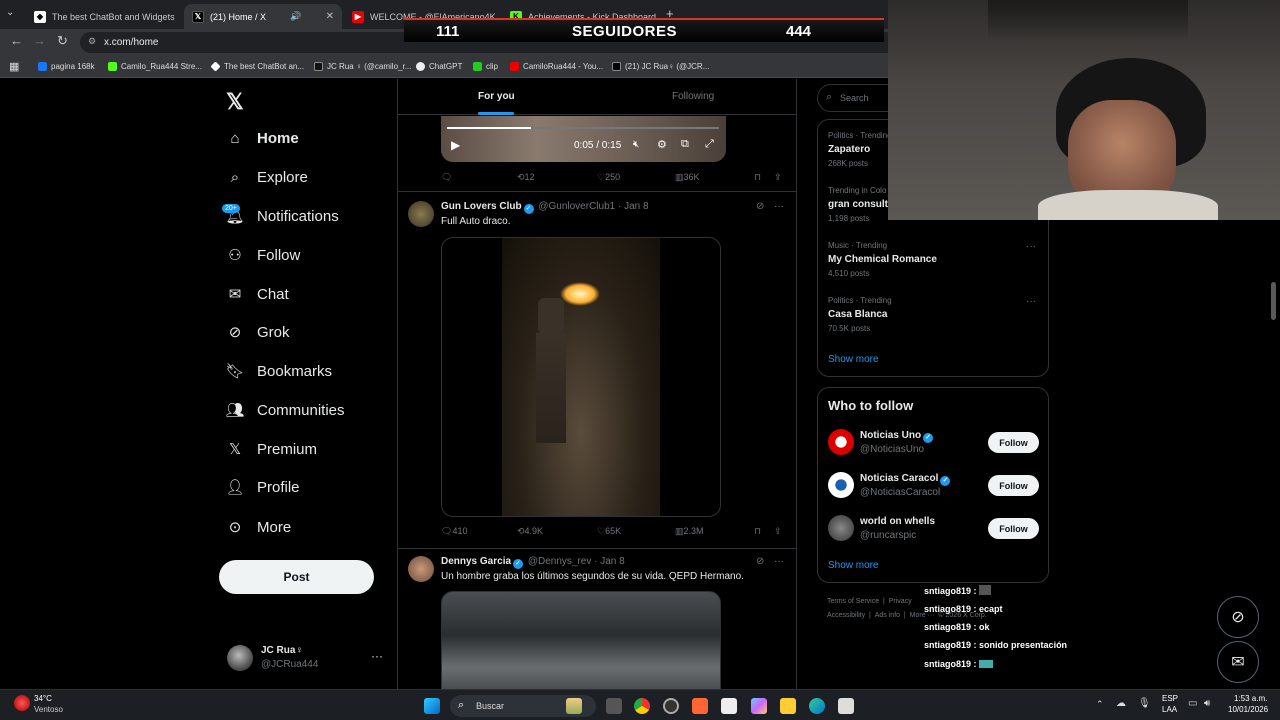 The image size is (1280, 720). What do you see at coordinates (446, 177) in the screenshot?
I see `reply-icon: 🗨︎` at bounding box center [446, 177].